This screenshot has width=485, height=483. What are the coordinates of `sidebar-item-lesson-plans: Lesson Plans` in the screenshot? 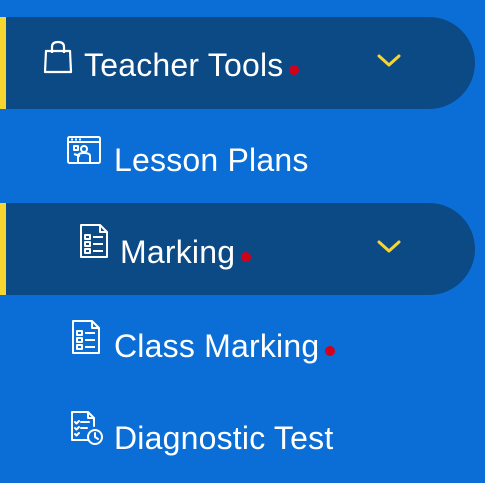 It's located at (210, 159).